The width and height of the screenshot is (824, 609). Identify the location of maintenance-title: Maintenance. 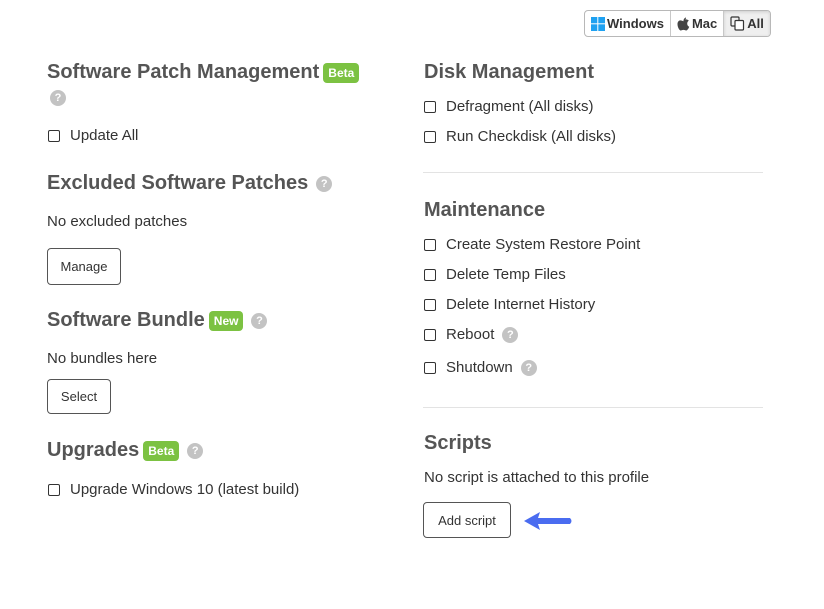
(485, 210).